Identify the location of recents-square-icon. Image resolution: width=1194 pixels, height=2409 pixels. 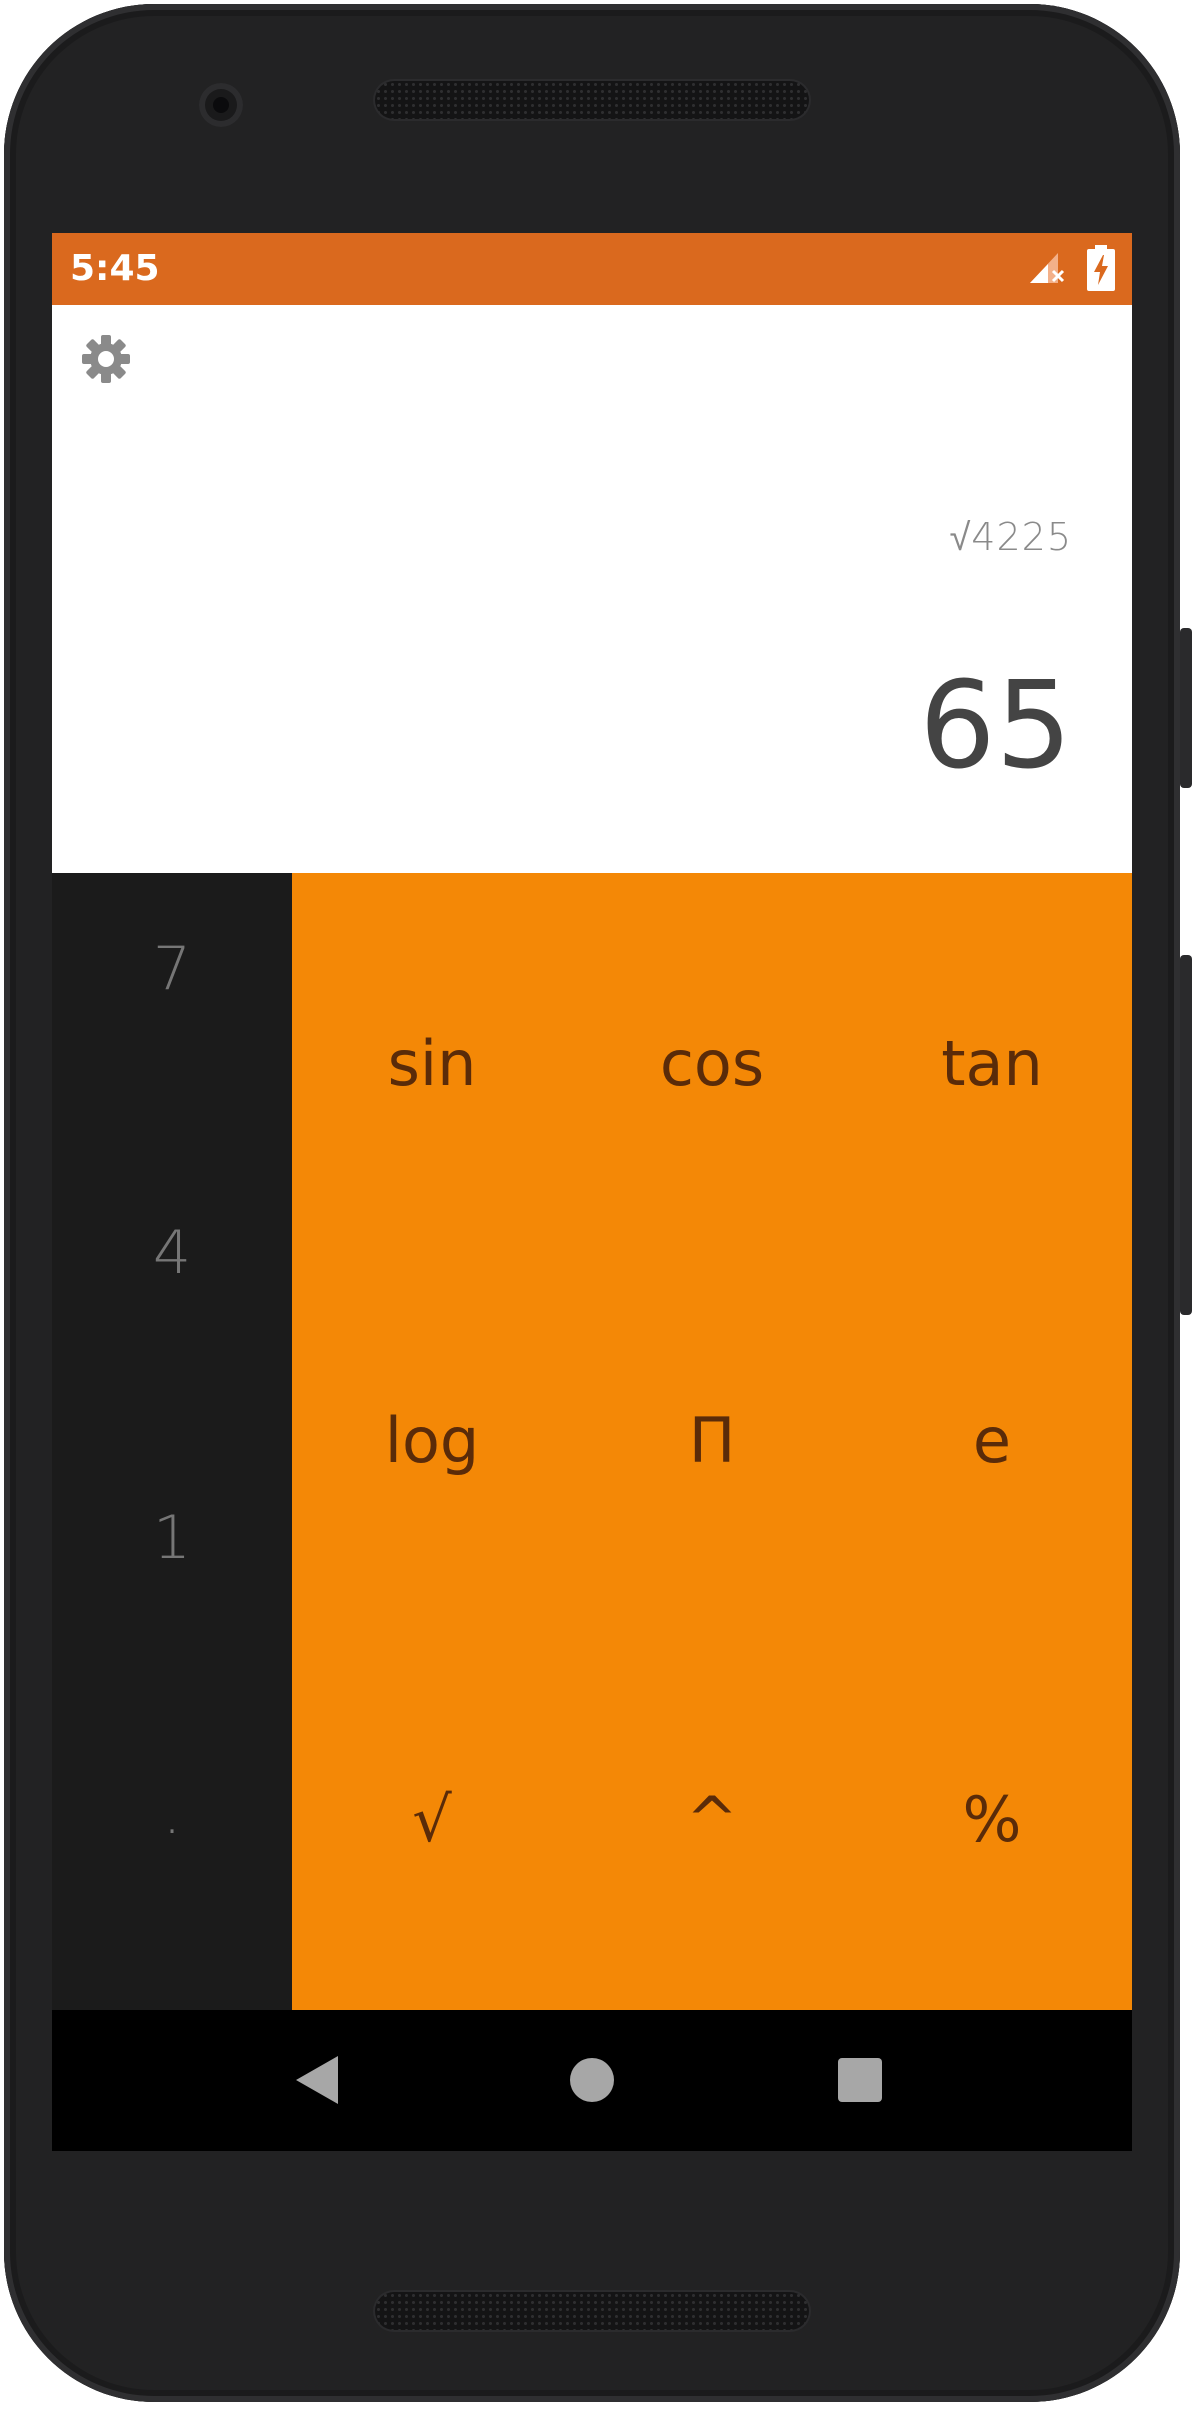
(860, 2080).